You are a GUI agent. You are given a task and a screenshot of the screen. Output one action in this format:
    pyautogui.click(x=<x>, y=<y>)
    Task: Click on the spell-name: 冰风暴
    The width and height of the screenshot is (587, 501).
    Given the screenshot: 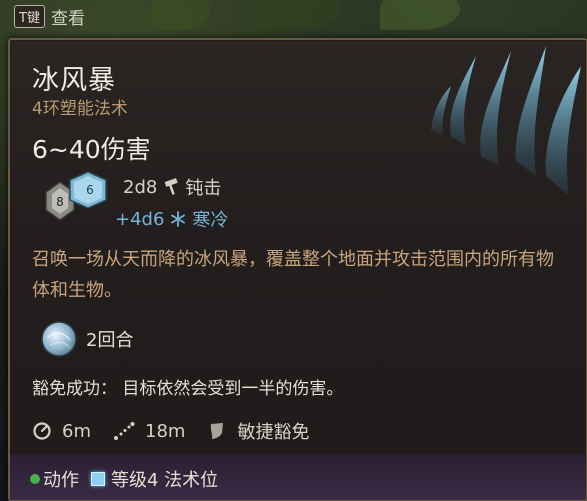 What is the action you would take?
    pyautogui.click(x=74, y=80)
    